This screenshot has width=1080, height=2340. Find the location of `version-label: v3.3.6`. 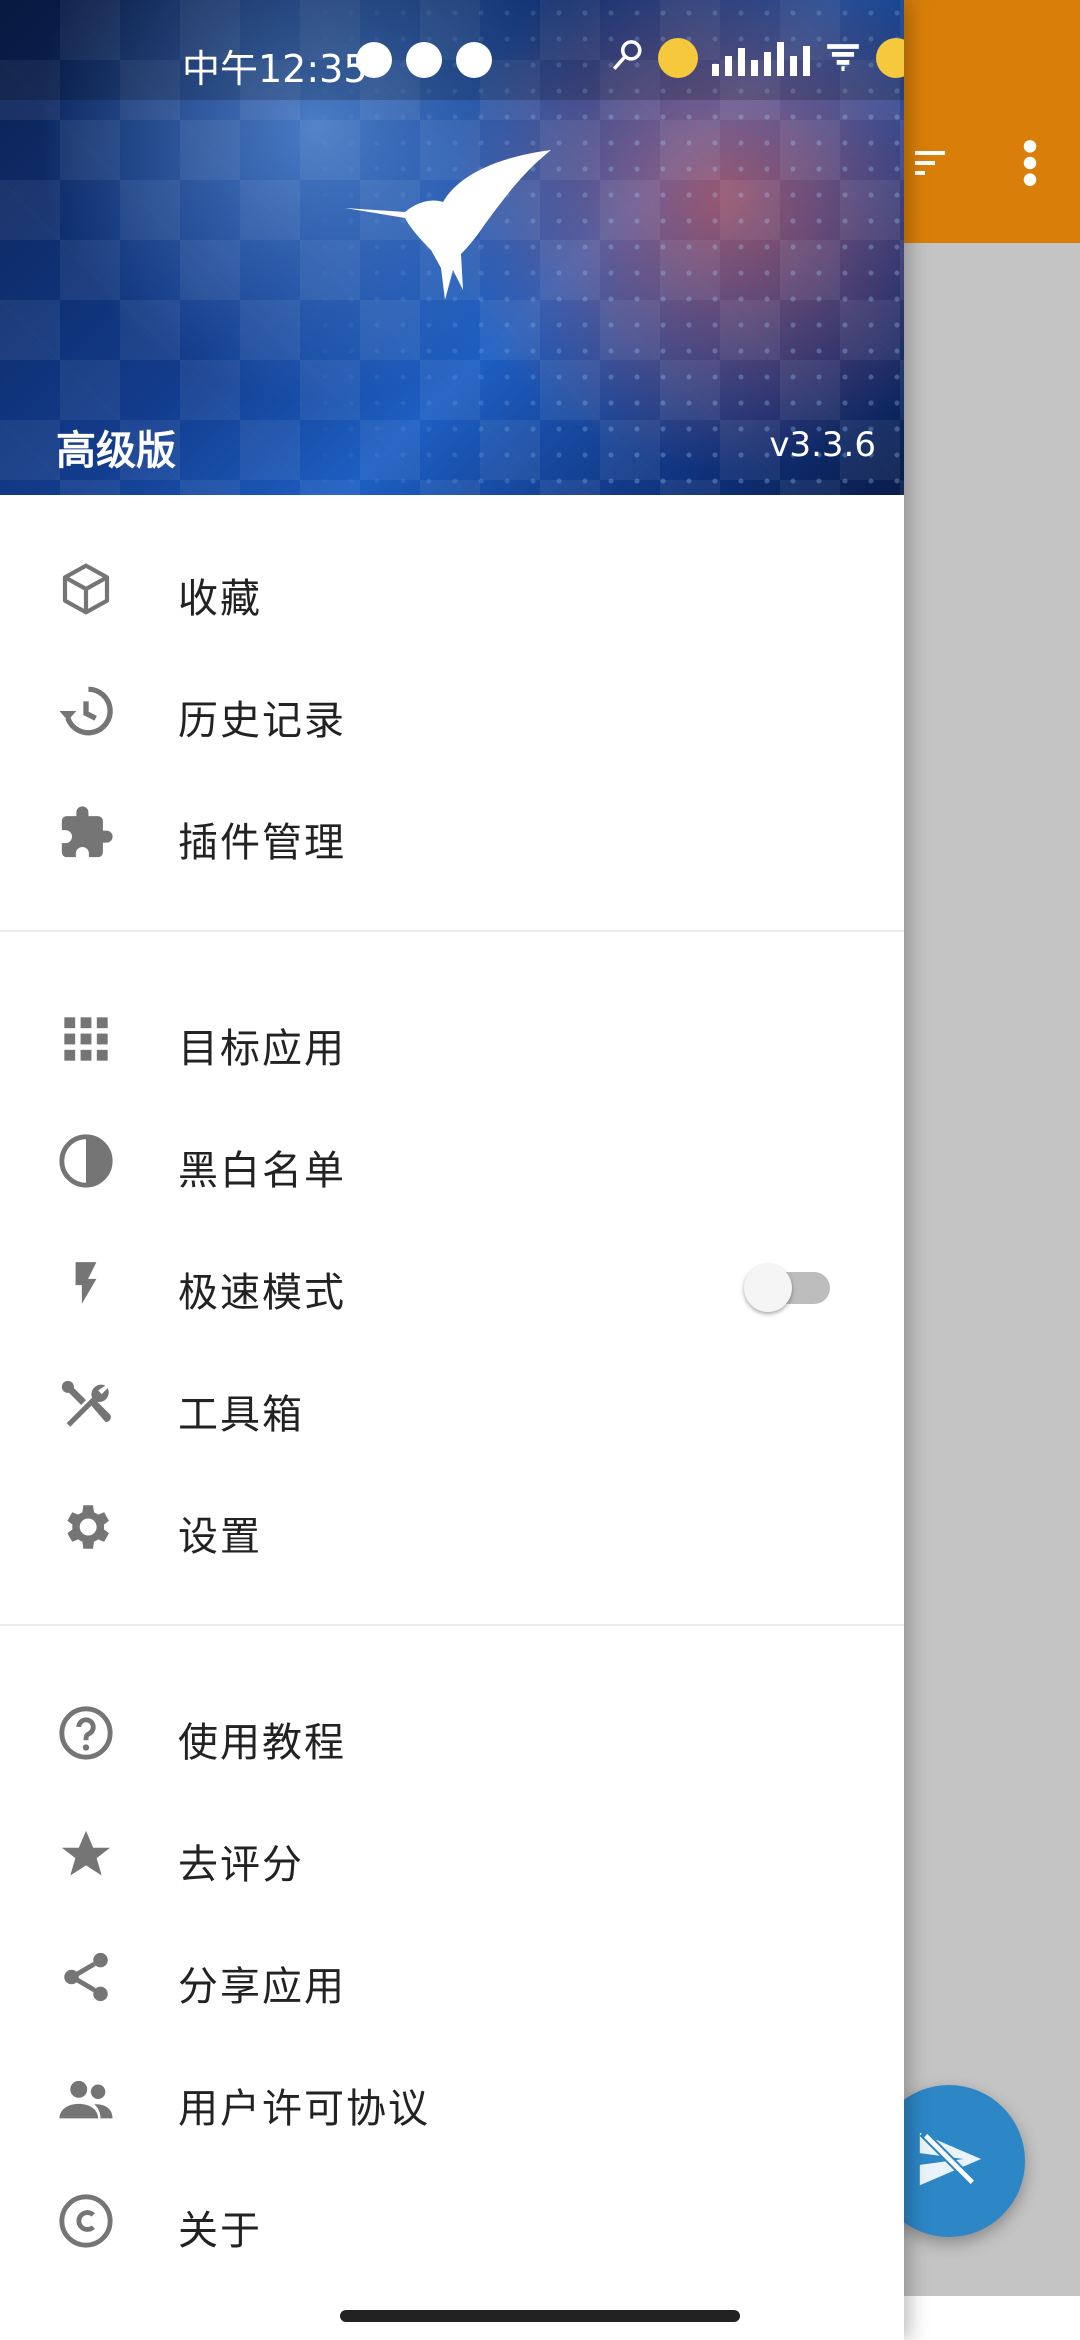

version-label: v3.3.6 is located at coordinates (822, 445).